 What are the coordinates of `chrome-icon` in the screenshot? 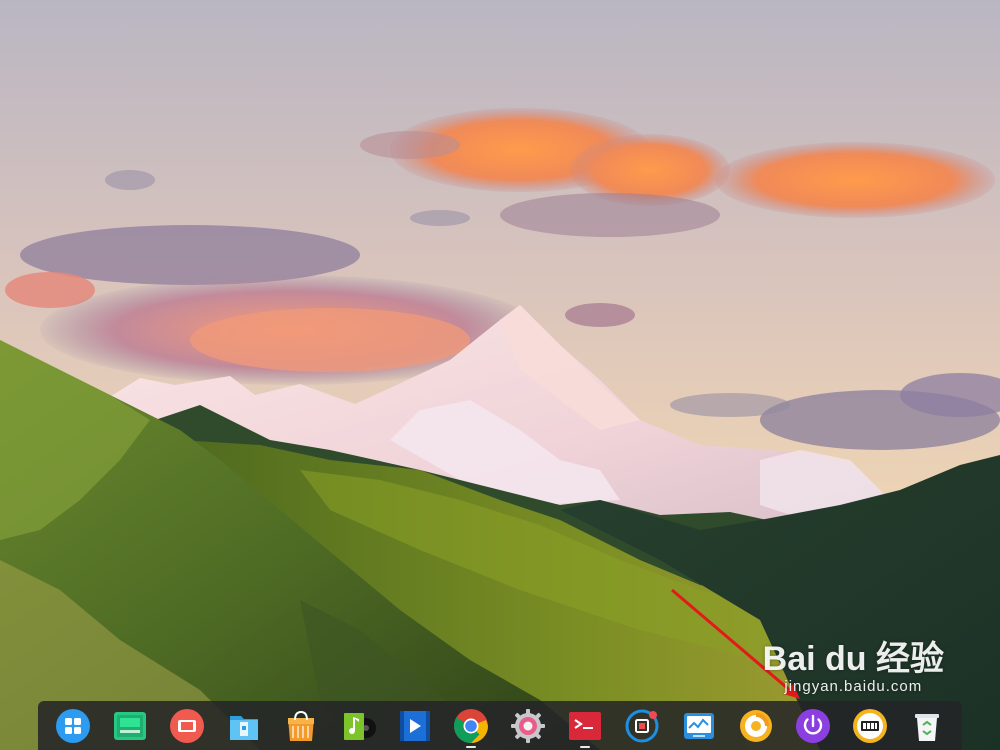 It's located at (471, 725).